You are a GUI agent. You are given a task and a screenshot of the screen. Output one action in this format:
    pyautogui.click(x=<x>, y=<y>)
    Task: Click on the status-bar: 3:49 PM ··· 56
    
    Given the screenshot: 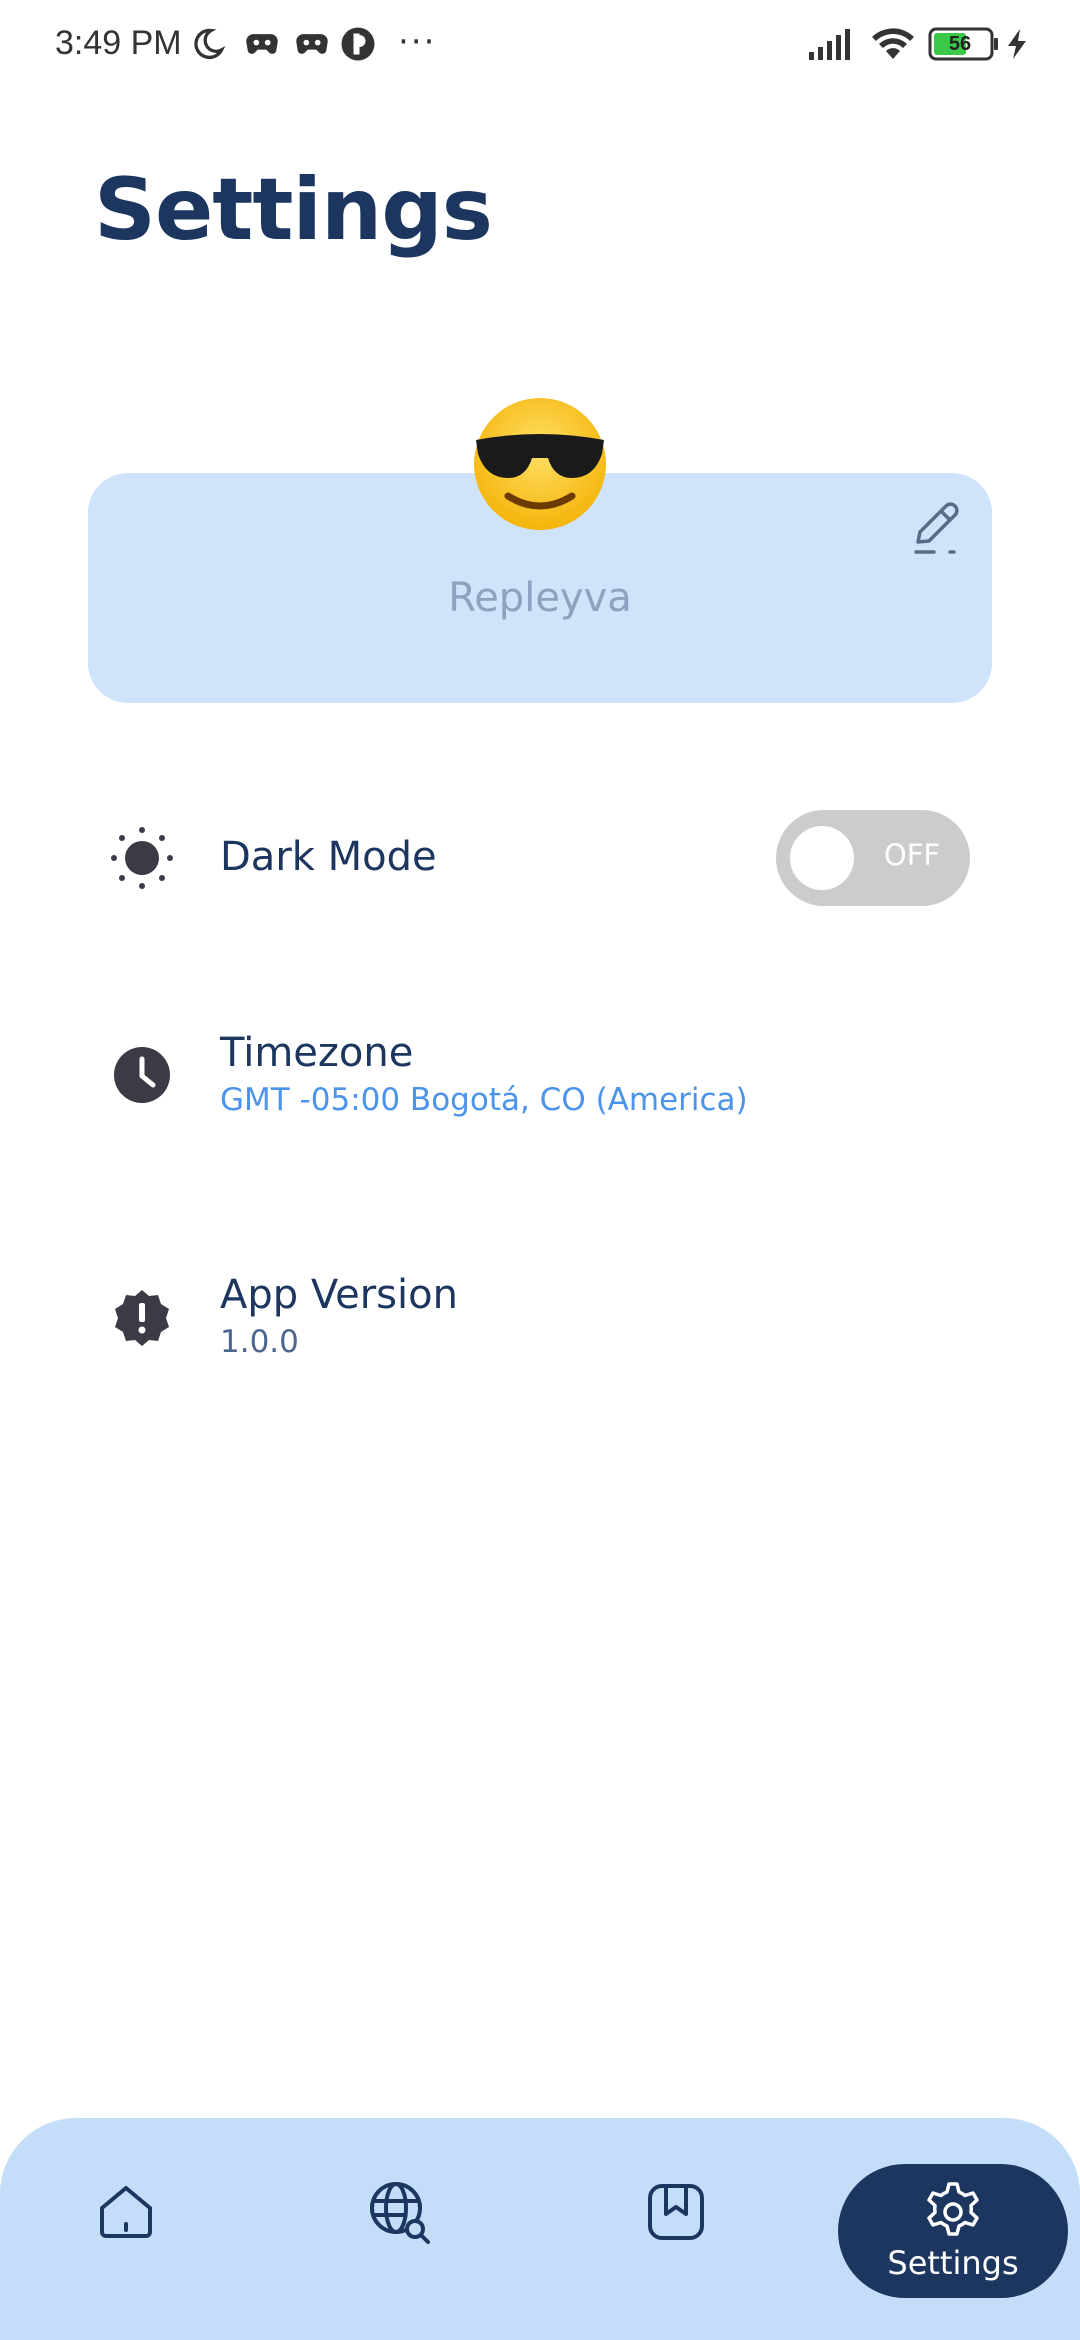 What is the action you would take?
    pyautogui.click(x=540, y=48)
    